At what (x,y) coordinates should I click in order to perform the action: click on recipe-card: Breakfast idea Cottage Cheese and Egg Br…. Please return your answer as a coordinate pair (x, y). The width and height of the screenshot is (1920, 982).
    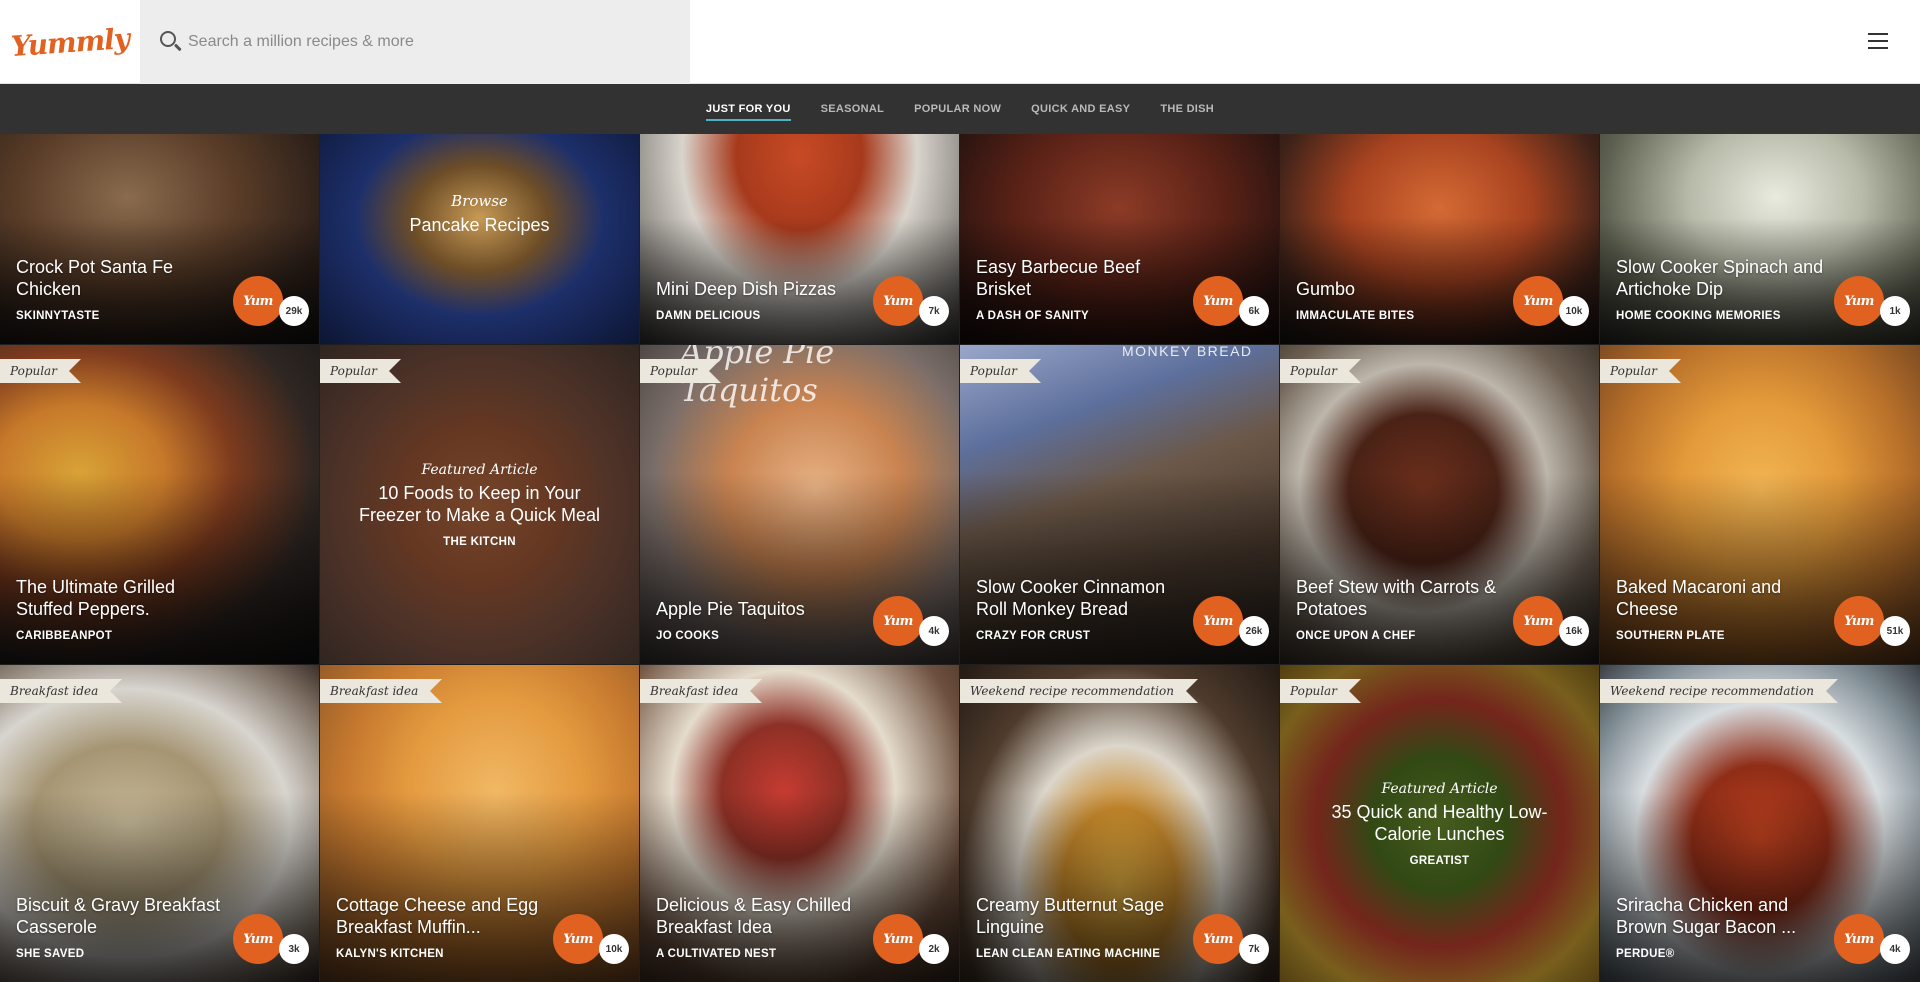
    Looking at the image, I should click on (479, 823).